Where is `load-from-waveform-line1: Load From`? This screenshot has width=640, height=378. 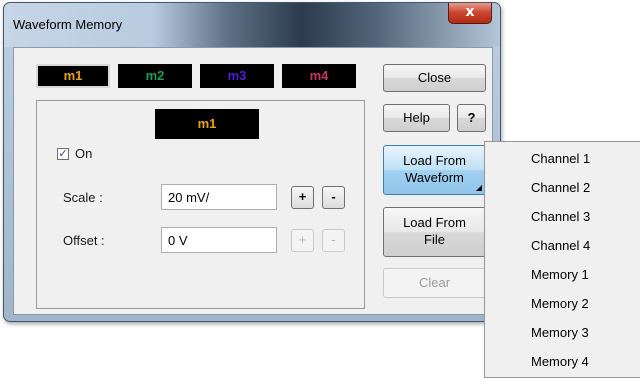 load-from-waveform-line1: Load From is located at coordinates (434, 160).